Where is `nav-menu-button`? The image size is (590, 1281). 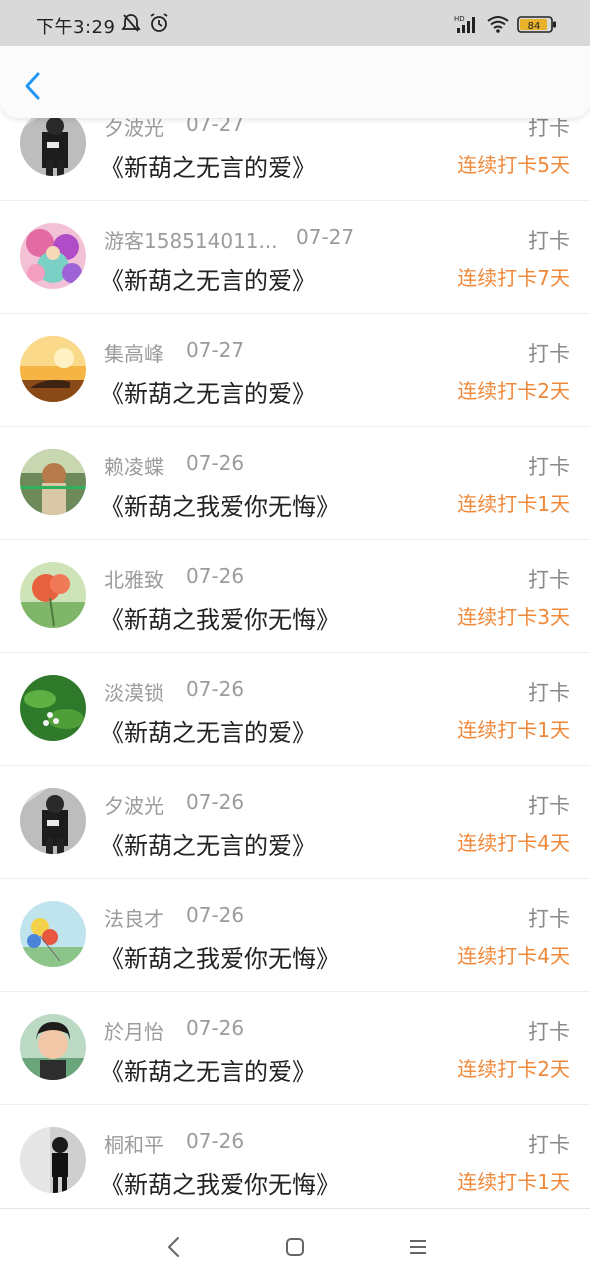
nav-menu-button is located at coordinates (418, 1247).